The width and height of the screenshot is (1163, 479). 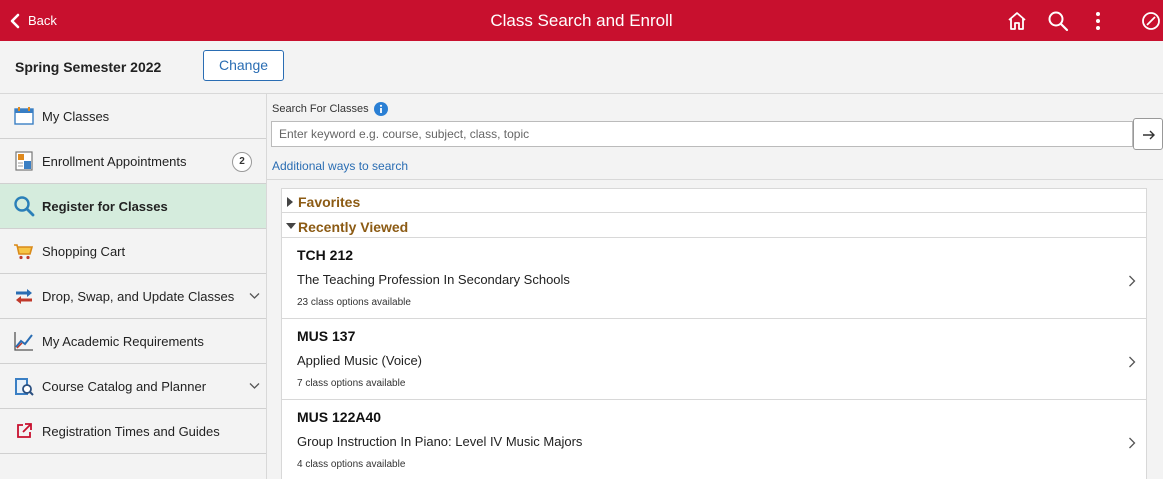 I want to click on more-actions-icon, so click(x=1098, y=21).